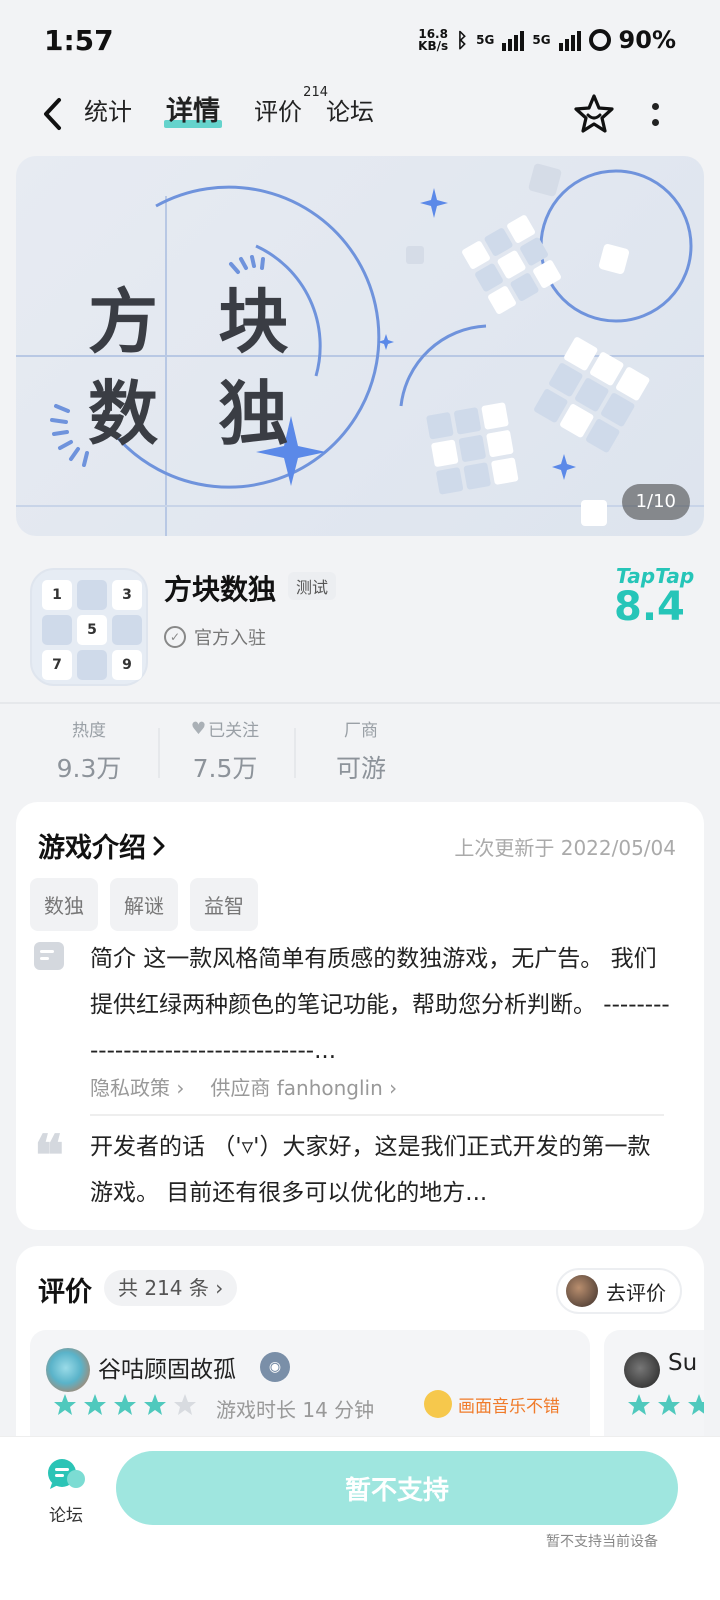 This screenshot has height=1600, width=720. I want to click on smile-icon, so click(438, 1404).